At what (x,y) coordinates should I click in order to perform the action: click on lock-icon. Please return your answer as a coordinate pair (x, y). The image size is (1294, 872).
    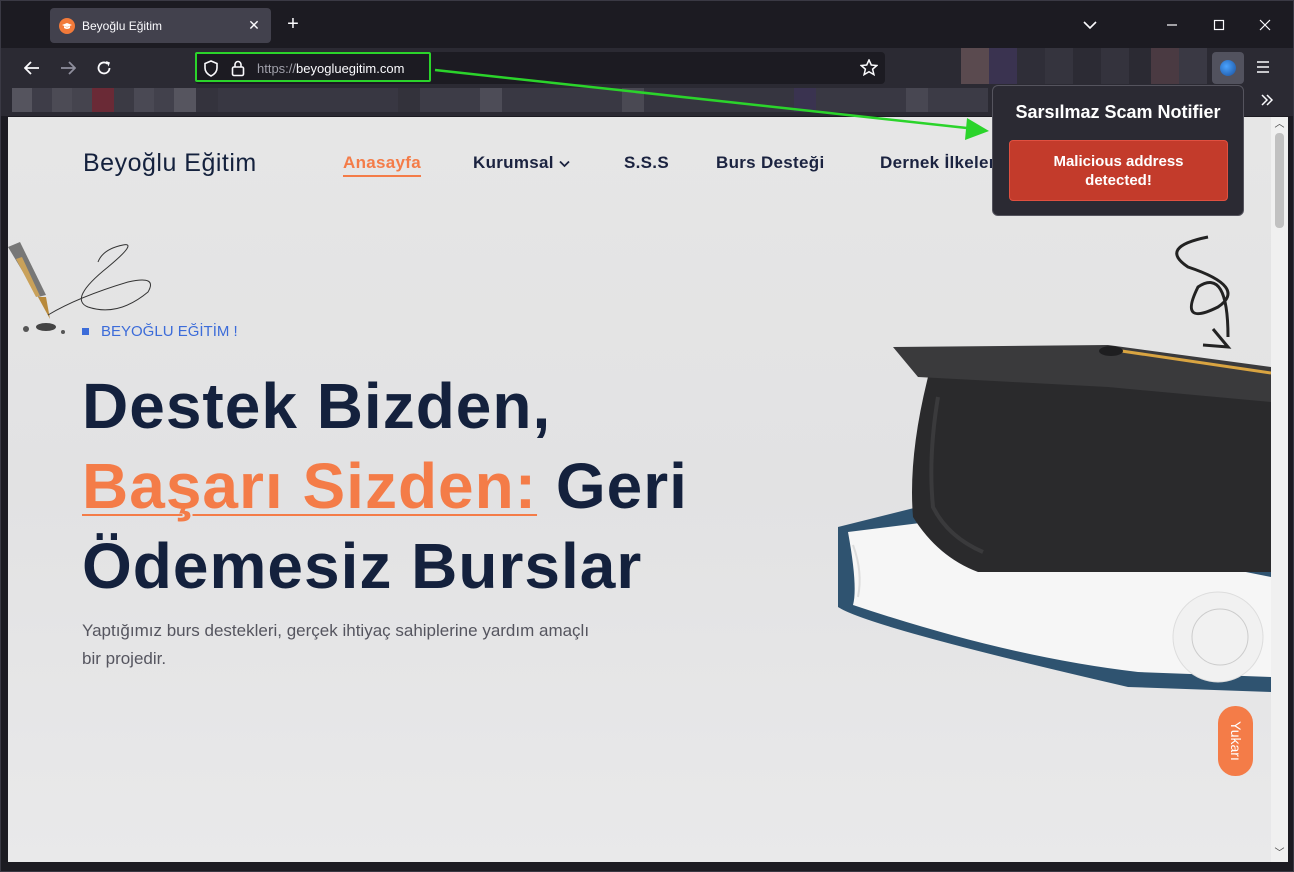
    Looking at the image, I should click on (238, 71).